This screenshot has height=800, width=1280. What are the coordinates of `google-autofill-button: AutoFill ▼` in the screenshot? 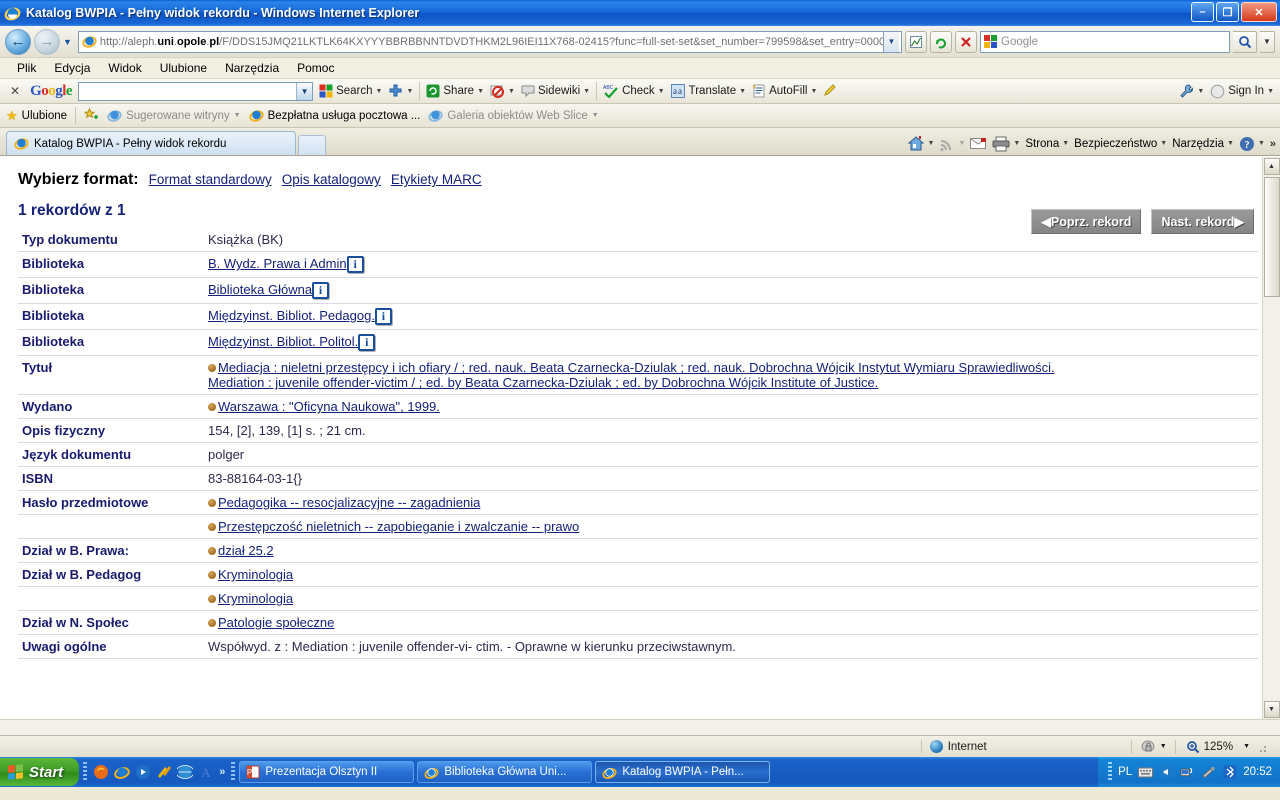 It's located at (784, 91).